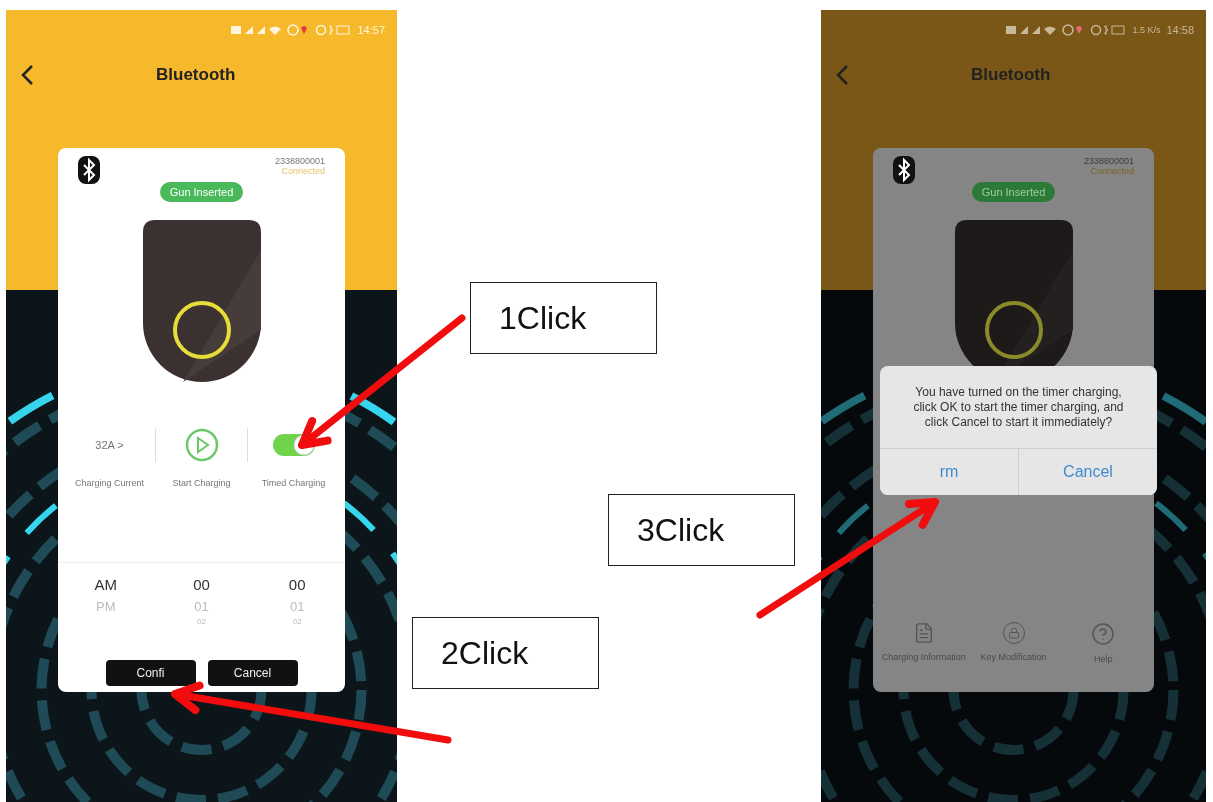  What do you see at coordinates (371, 30) in the screenshot?
I see `status-time: 14:57` at bounding box center [371, 30].